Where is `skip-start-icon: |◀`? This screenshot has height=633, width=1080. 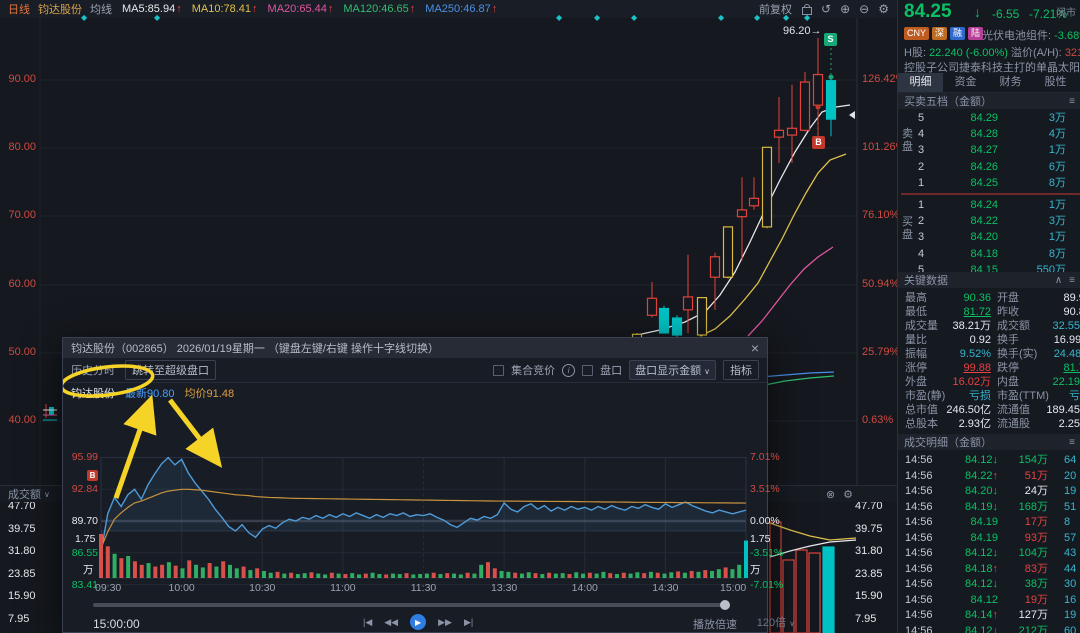 skip-start-icon: |◀ is located at coordinates (367, 622).